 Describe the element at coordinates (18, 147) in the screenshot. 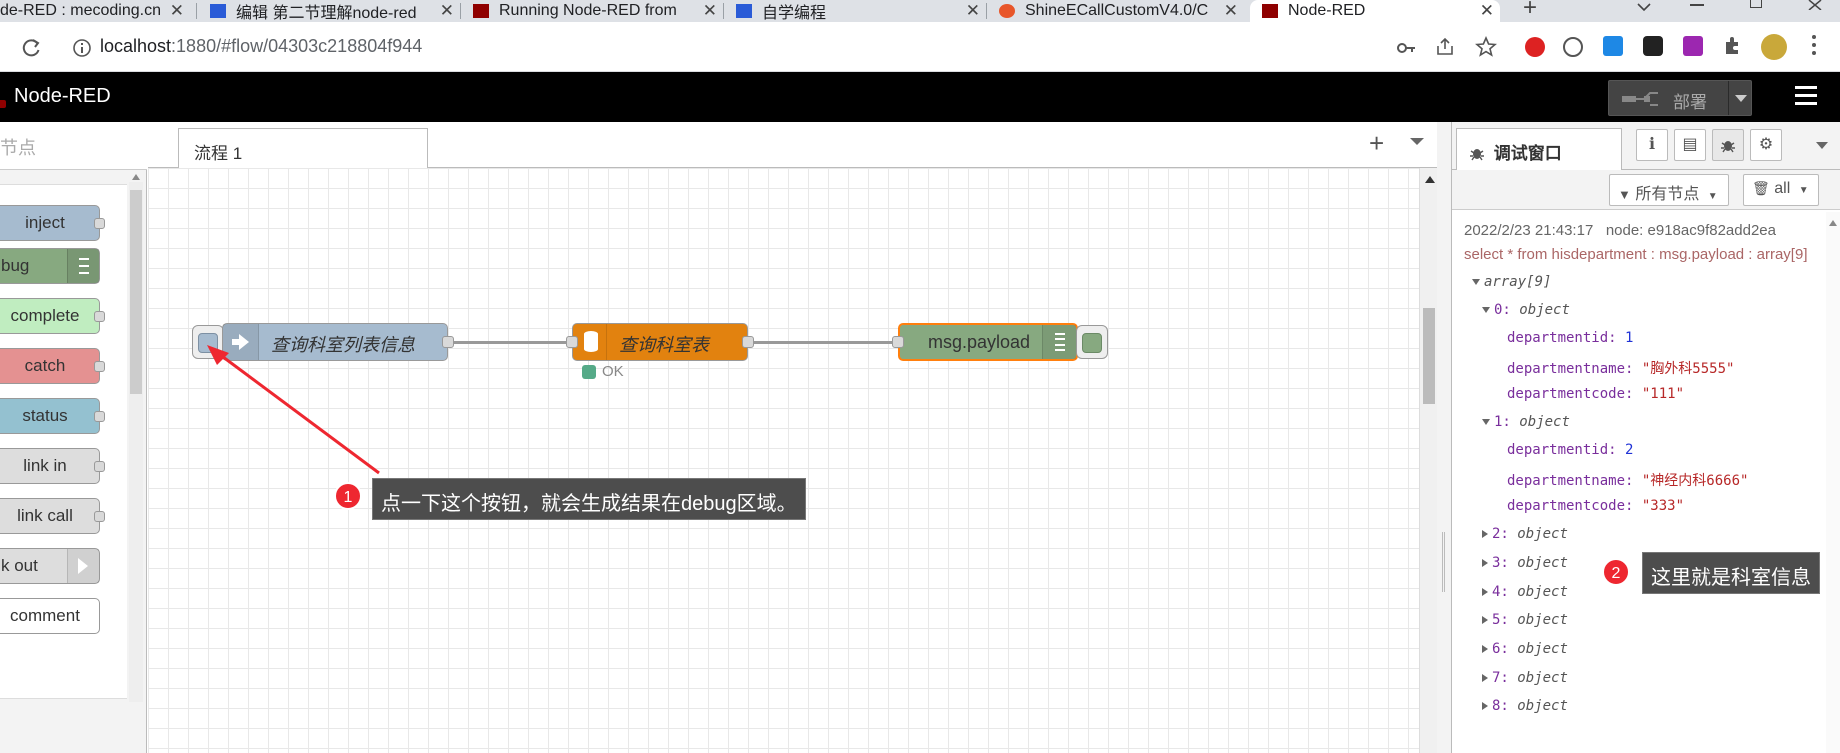

I see `palette-search-input: 节点` at that location.